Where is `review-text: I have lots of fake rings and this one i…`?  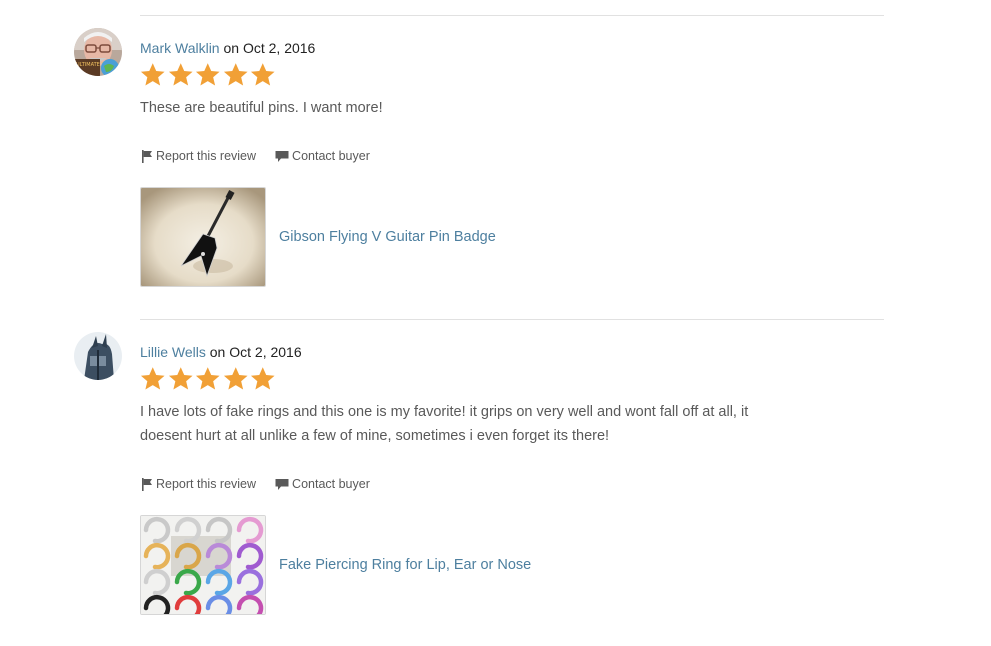 review-text: I have lots of fake rings and this one i… is located at coordinates (444, 424).